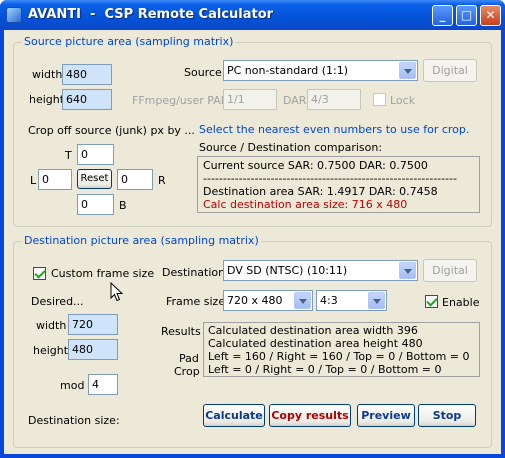 The width and height of the screenshot is (505, 458). What do you see at coordinates (68, 155) in the screenshot?
I see `crop-top-label: T` at bounding box center [68, 155].